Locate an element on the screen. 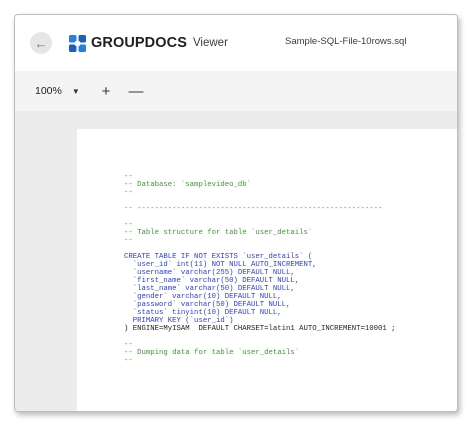 Image resolution: width=474 pixels, height=424 pixels. code-line: `password` varchar(50) DEFAULT NULL, is located at coordinates (207, 305).